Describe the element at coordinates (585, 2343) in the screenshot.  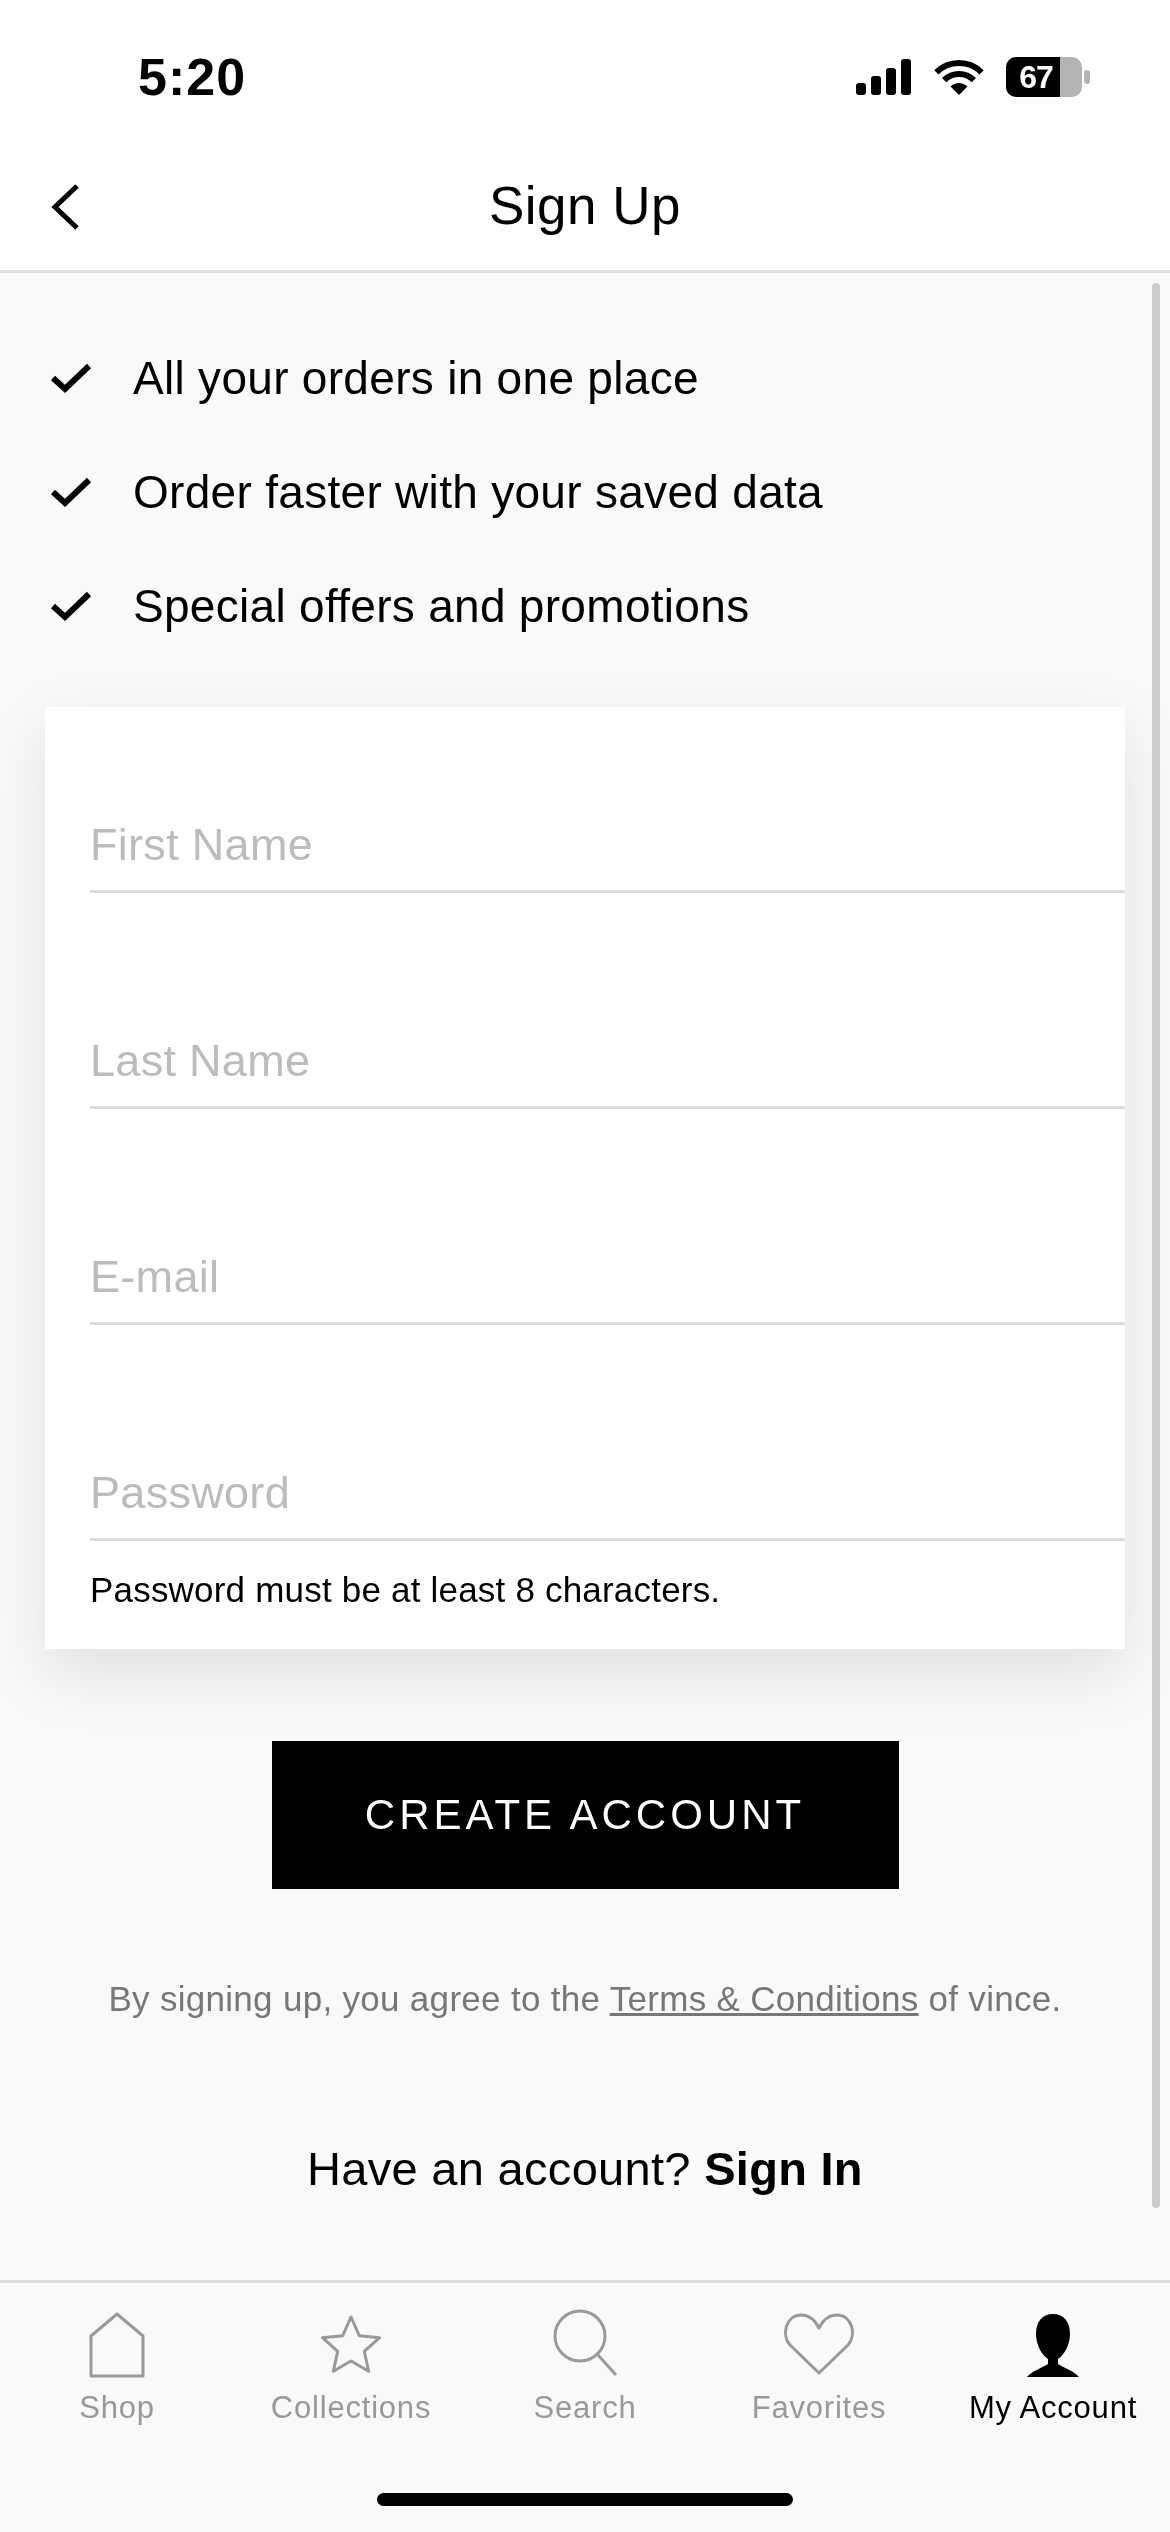
I see `search-icon` at that location.